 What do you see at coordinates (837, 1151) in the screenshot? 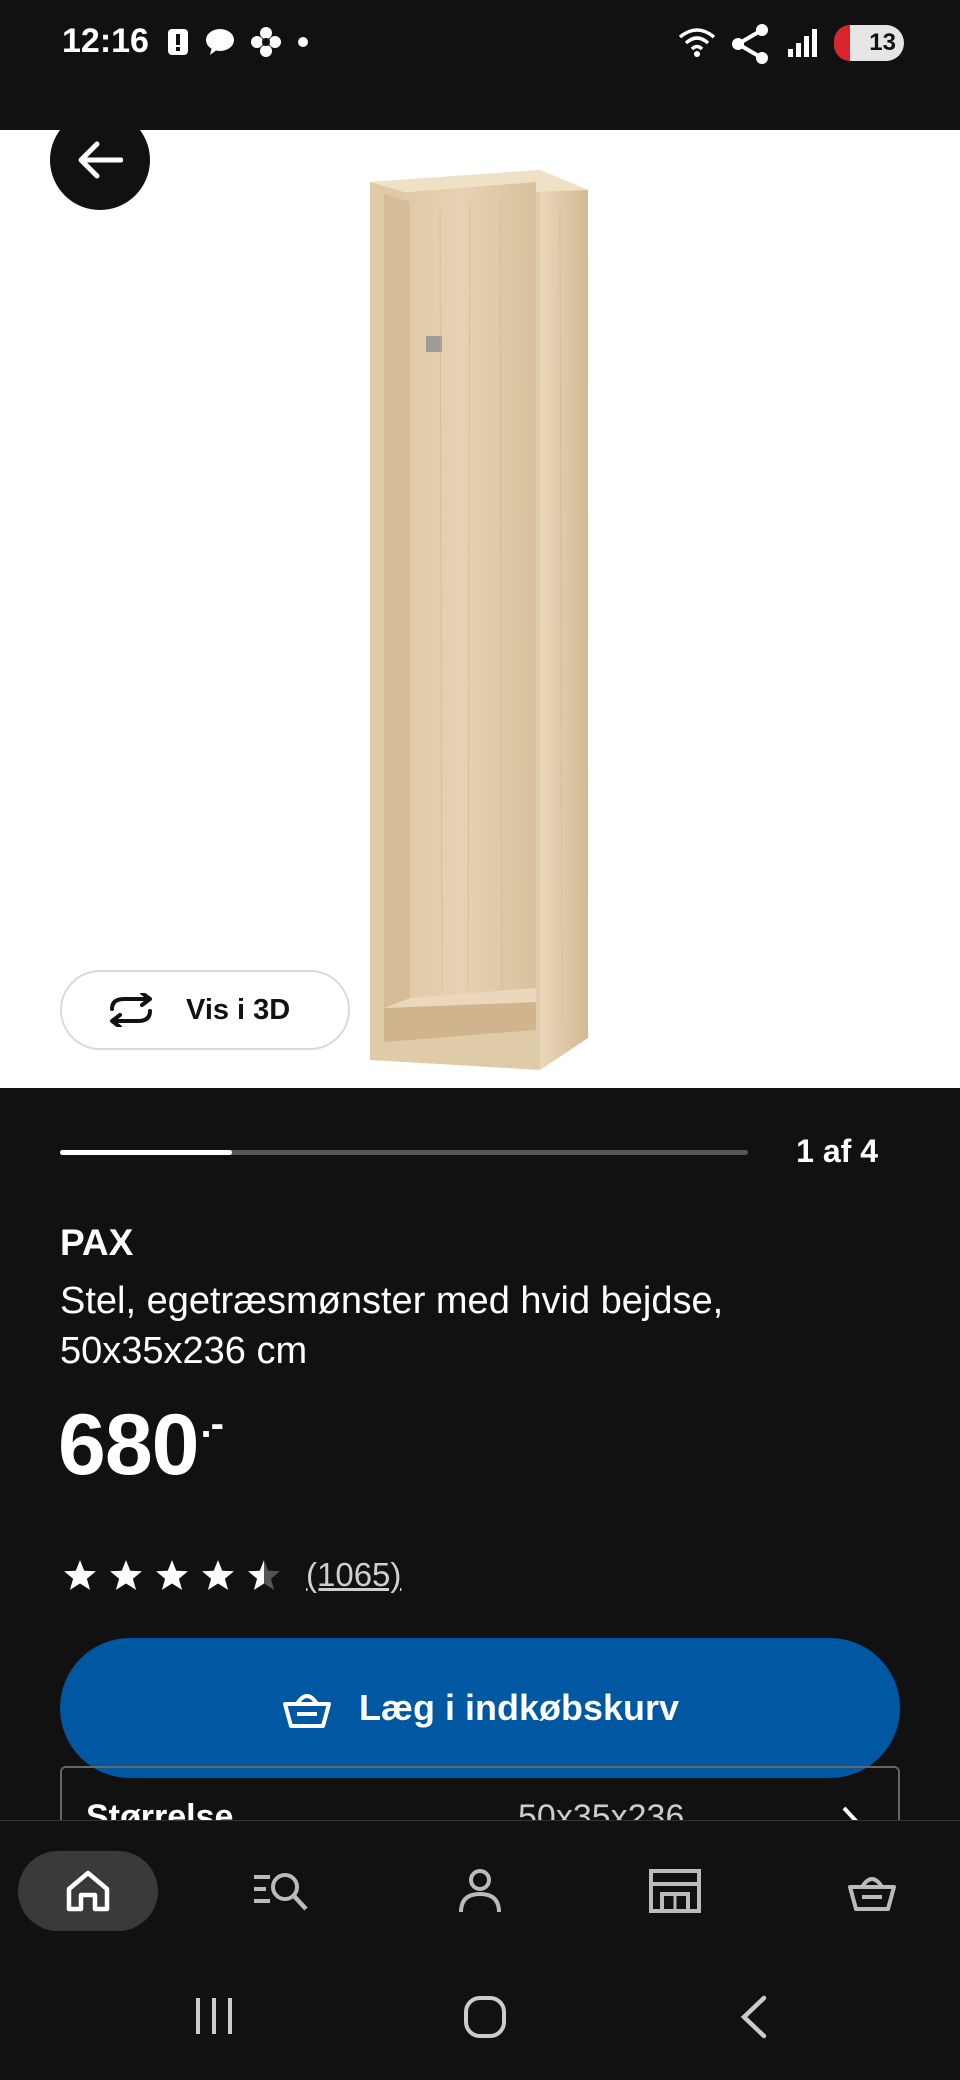
I see `gallery-counter: 1 af 4` at bounding box center [837, 1151].